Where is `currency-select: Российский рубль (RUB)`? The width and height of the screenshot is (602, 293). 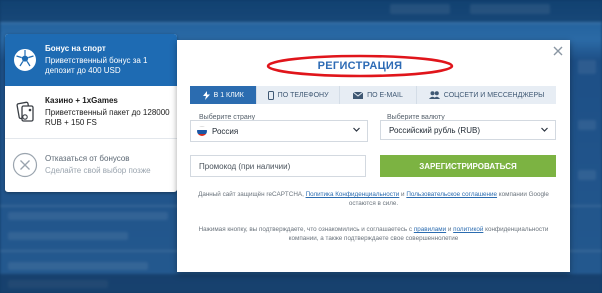
currency-select: Российский рубль (RUB) is located at coordinates (468, 130).